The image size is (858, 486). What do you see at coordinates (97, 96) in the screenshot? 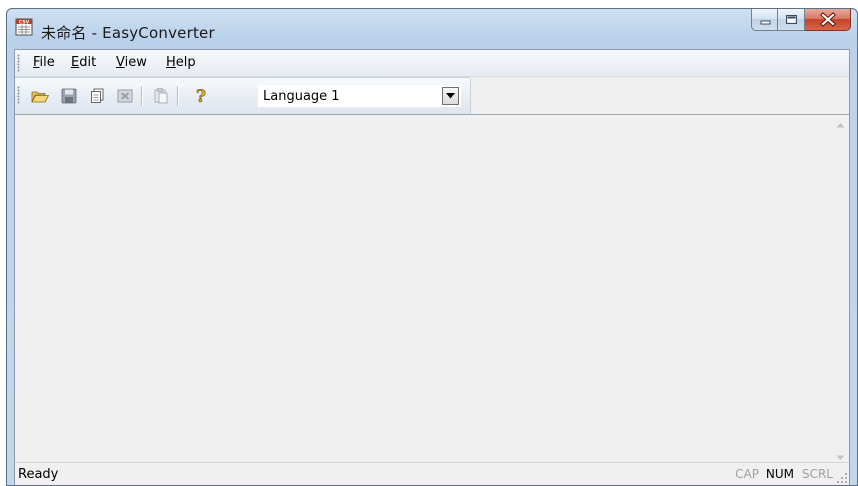
I see `copy-pages-icon` at bounding box center [97, 96].